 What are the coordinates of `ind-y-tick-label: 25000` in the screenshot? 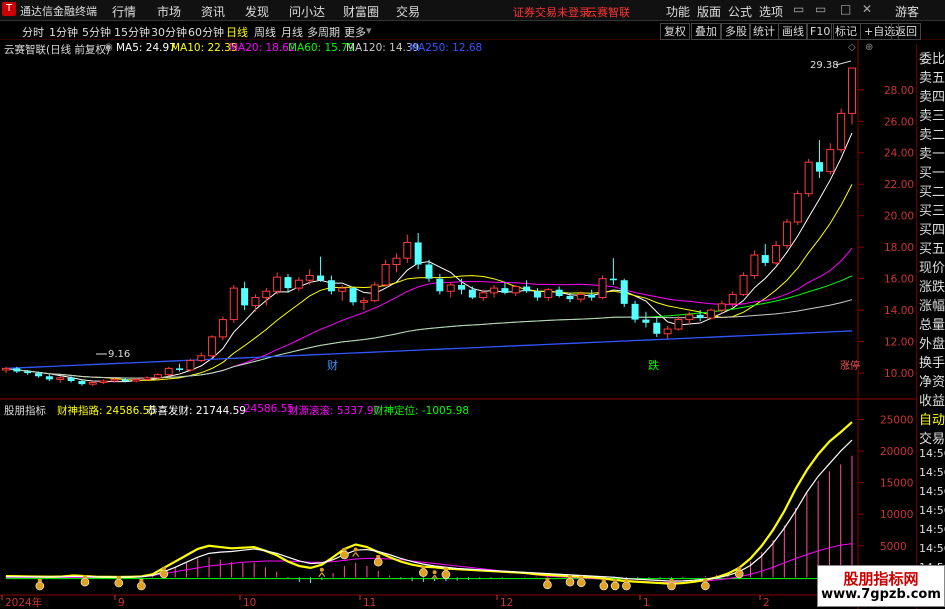 It's located at (896, 420).